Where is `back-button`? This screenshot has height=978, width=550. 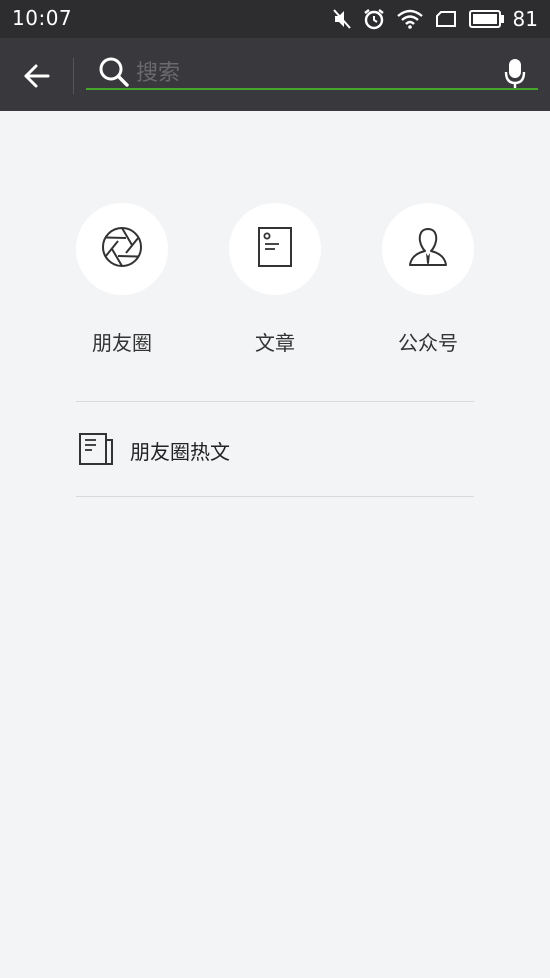
back-button is located at coordinates (37, 76).